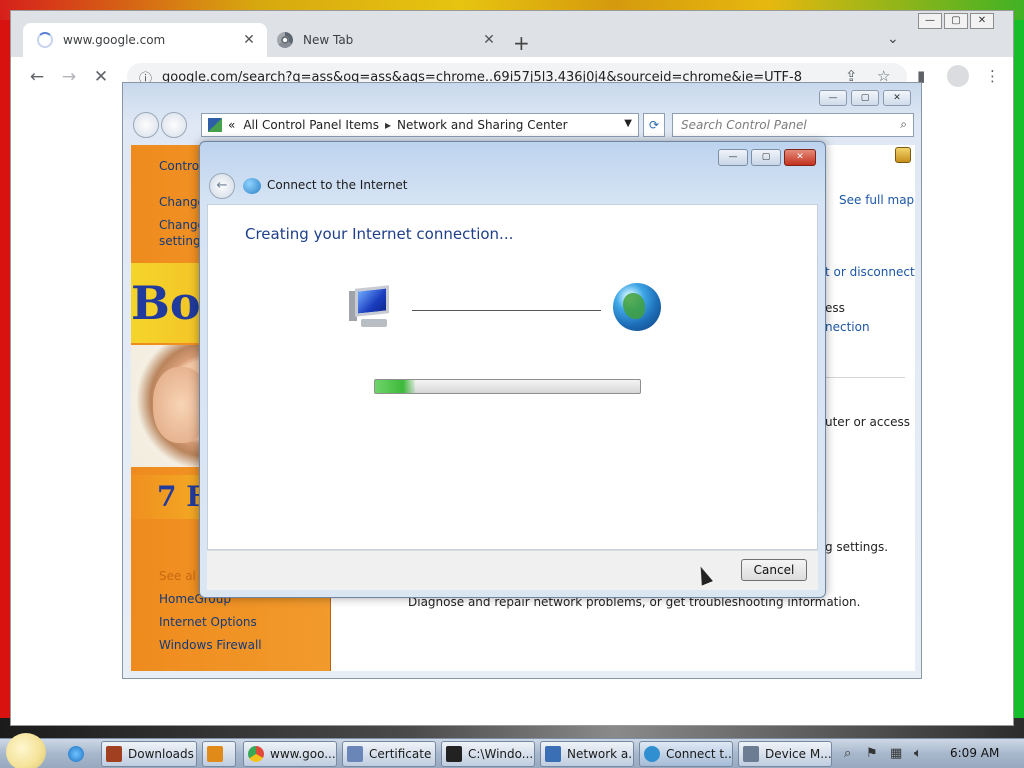 Image resolution: width=1024 pixels, height=768 pixels. Describe the element at coordinates (387, 40) in the screenshot. I see `tab-new-tab: New Tab ✕` at that location.